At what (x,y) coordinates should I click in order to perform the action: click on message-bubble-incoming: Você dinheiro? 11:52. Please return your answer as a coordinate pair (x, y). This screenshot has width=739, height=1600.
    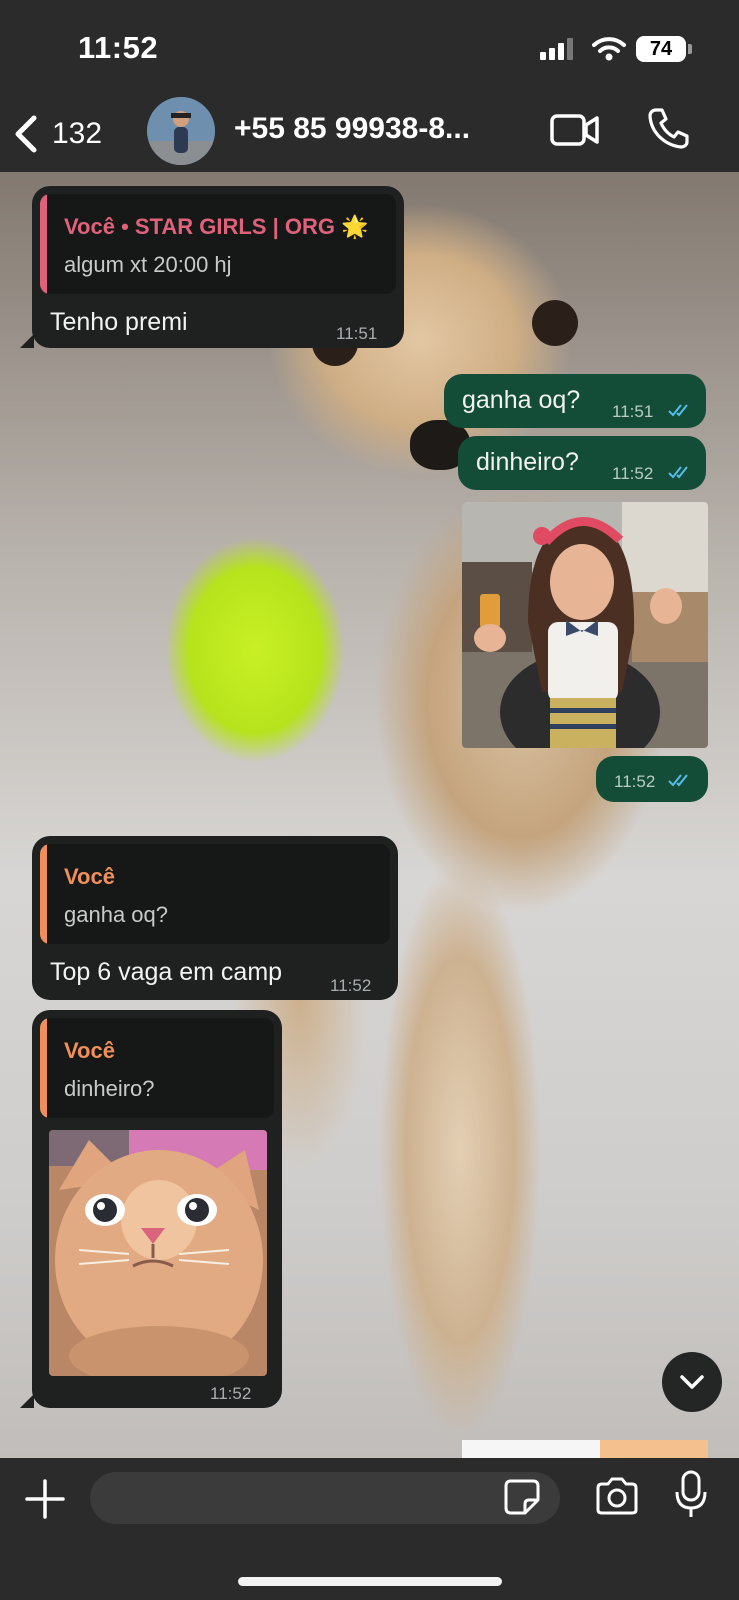
    Looking at the image, I should click on (157, 1209).